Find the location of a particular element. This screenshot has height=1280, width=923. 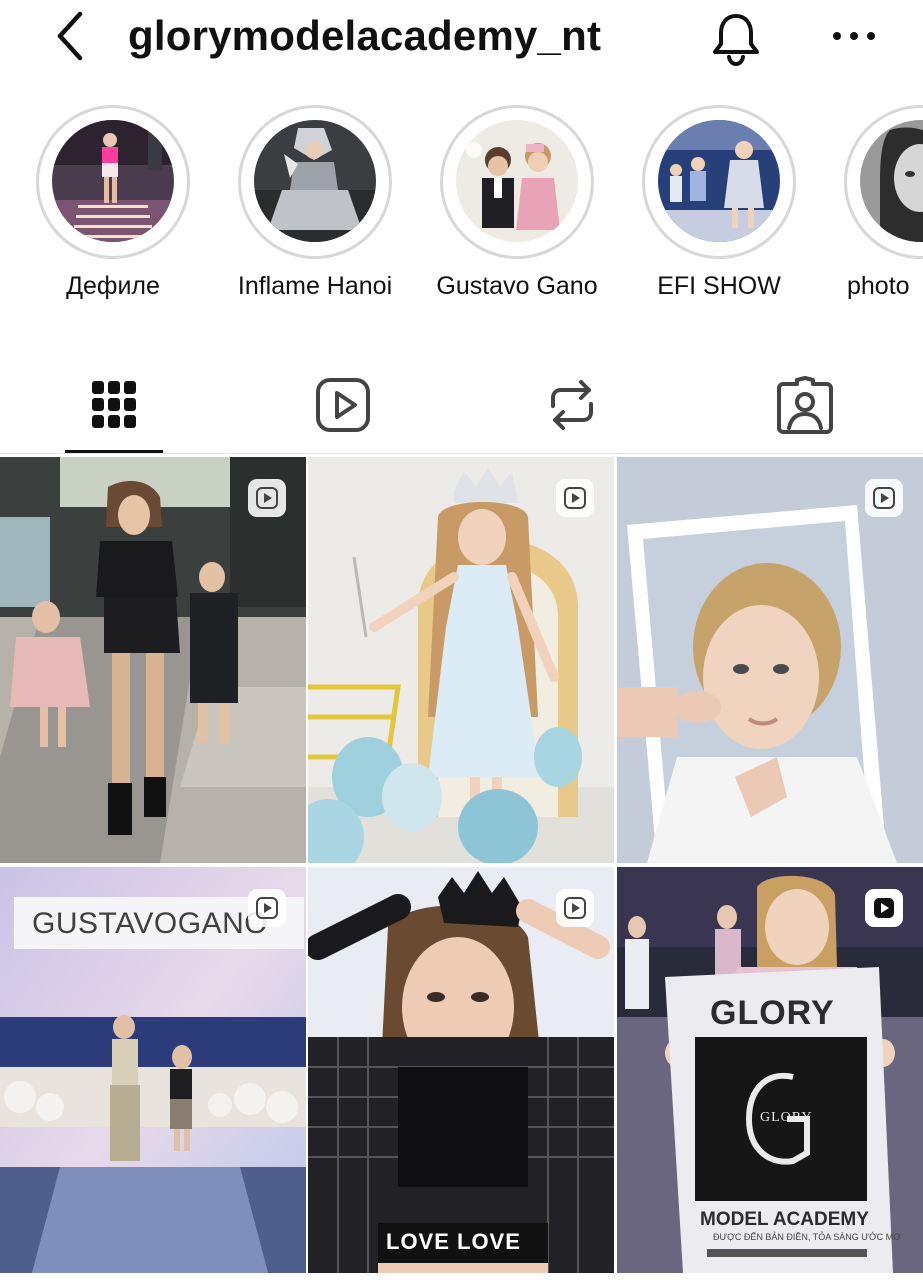

post-thumbnail: LOVE LOVE is located at coordinates (461, 1070).